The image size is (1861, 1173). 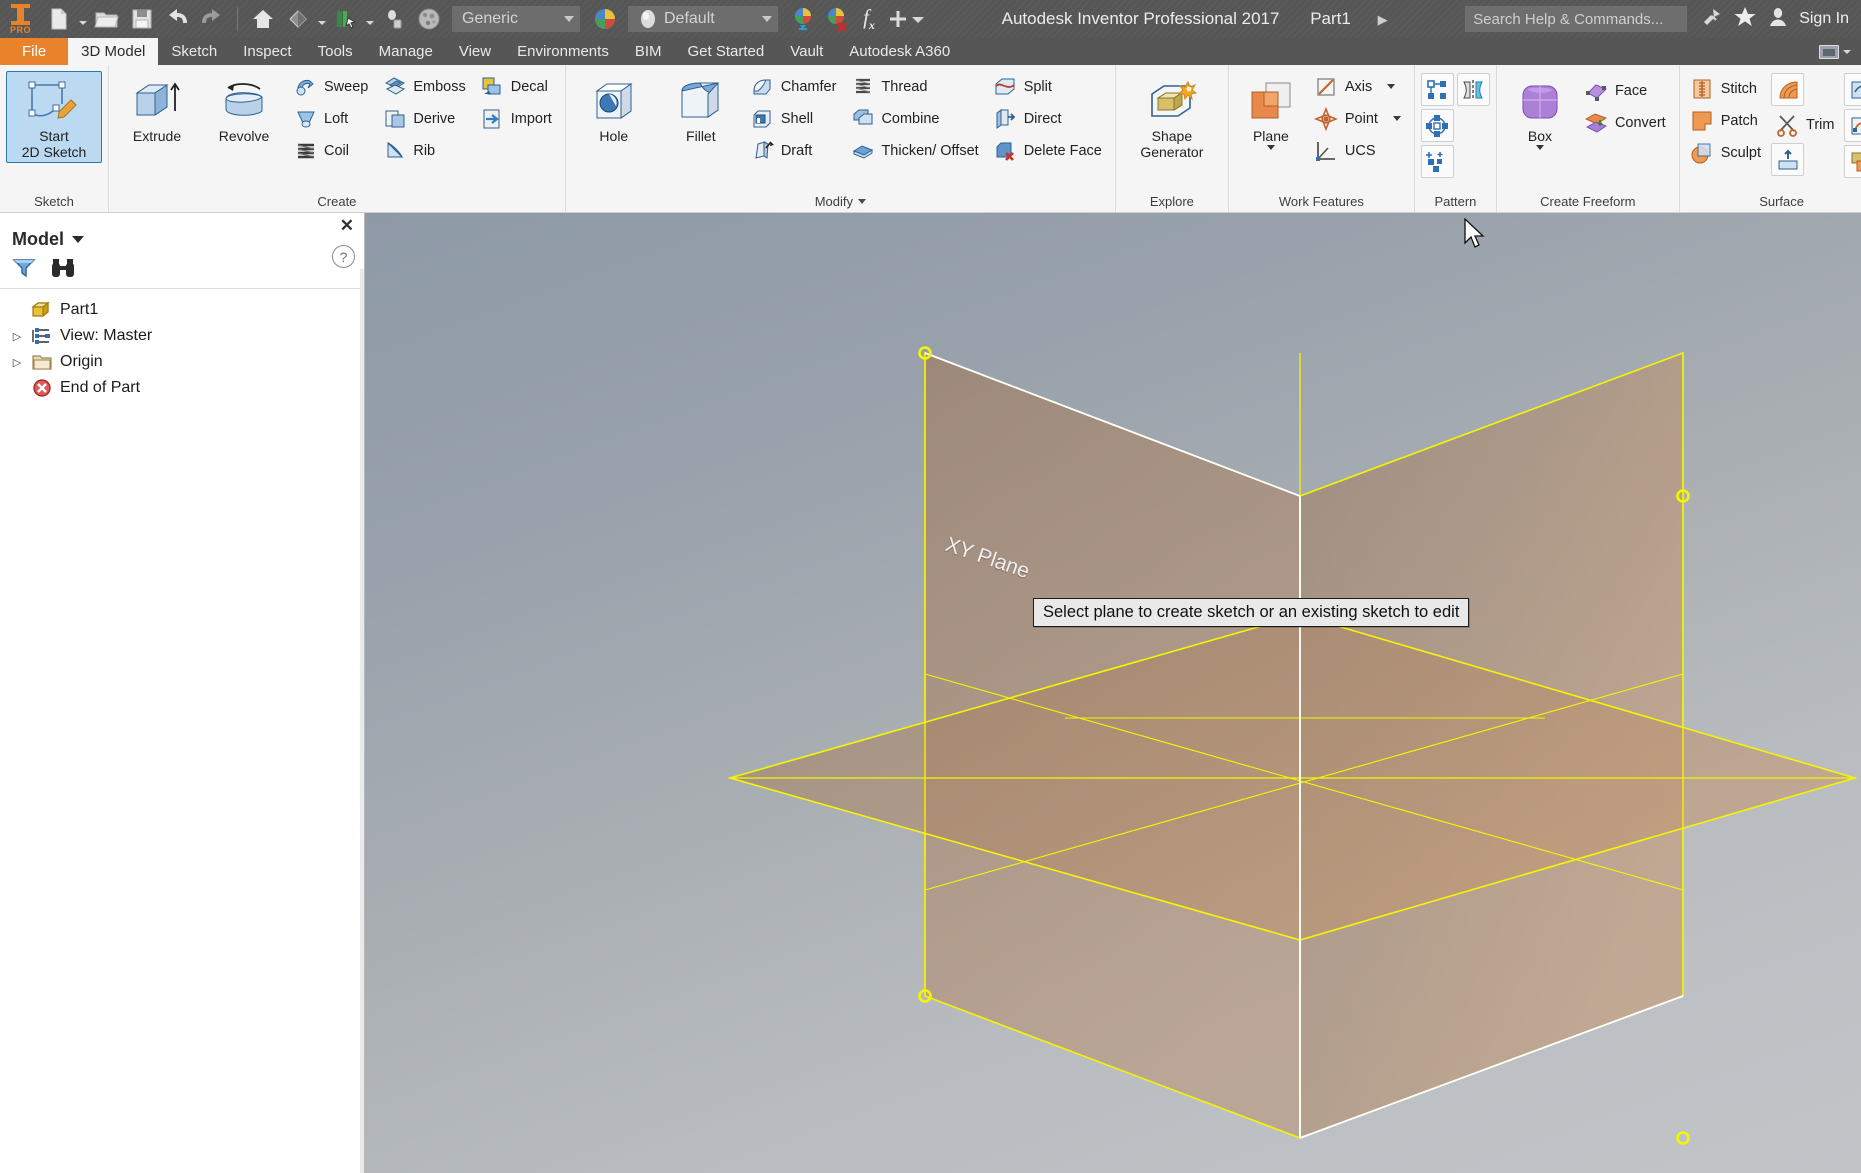 I want to click on close-icon: ✕, so click(x=347, y=225).